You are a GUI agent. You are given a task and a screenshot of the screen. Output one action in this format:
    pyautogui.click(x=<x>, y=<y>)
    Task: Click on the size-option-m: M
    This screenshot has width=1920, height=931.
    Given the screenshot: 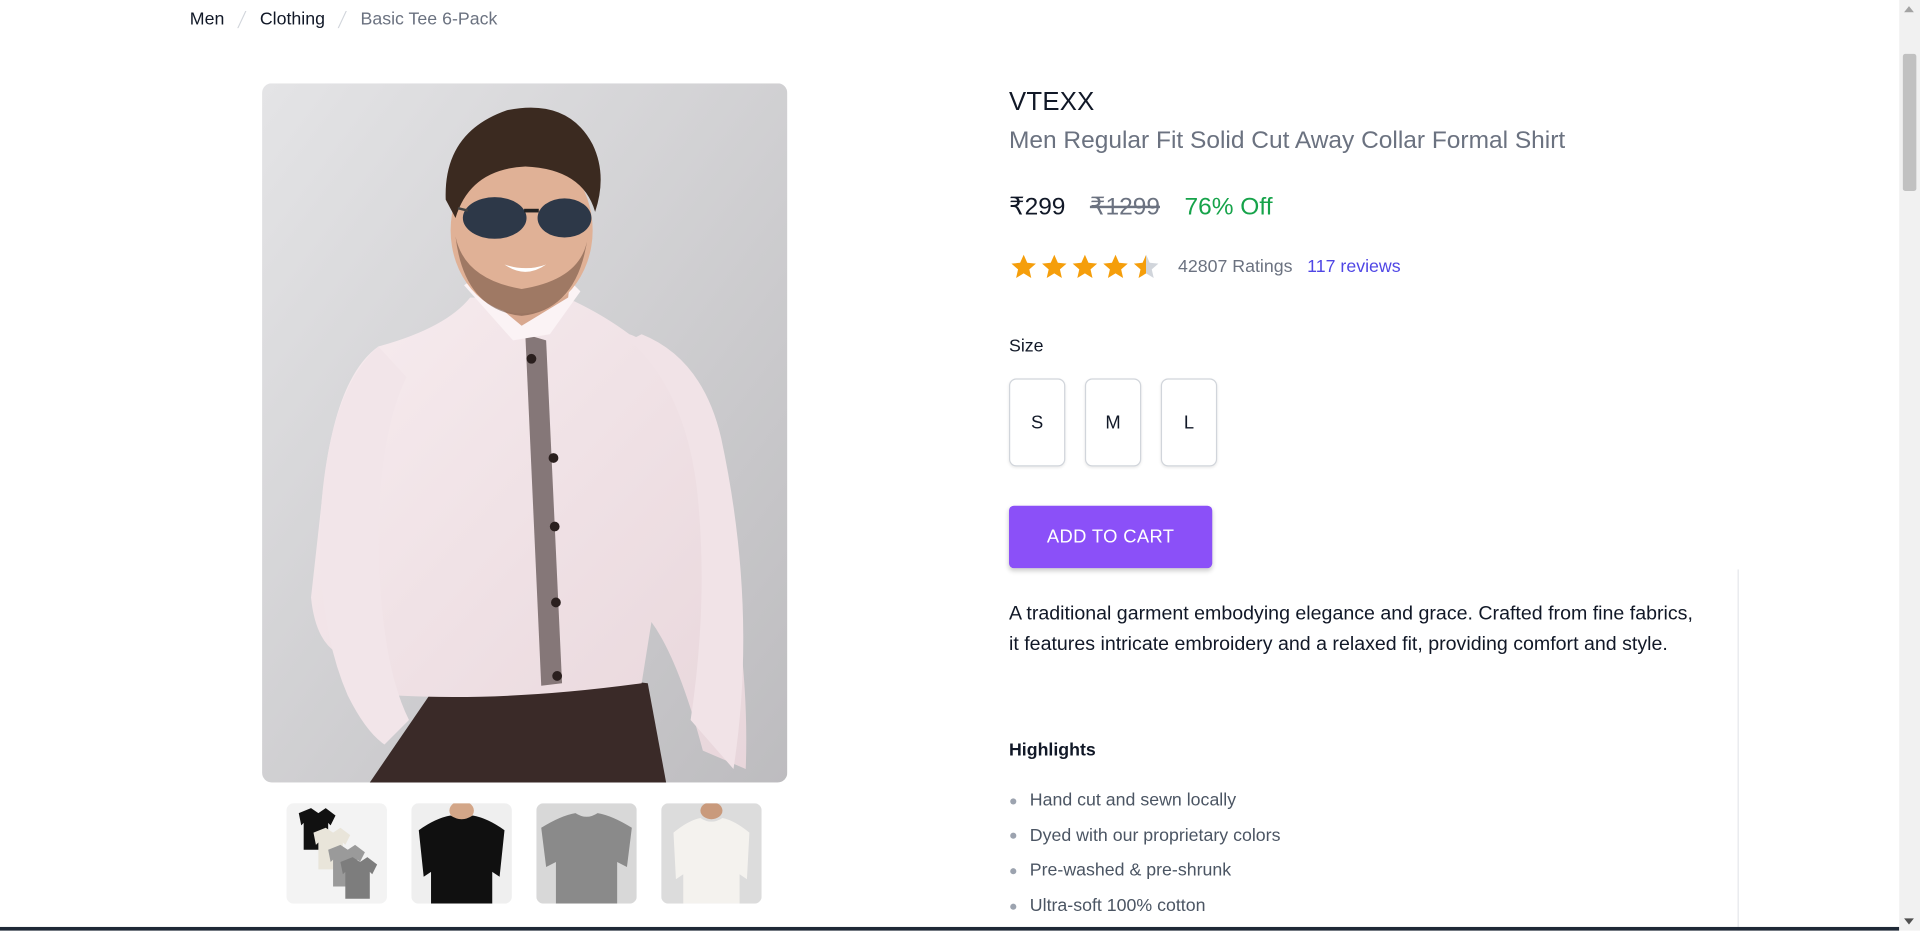 What is the action you would take?
    pyautogui.click(x=1113, y=422)
    